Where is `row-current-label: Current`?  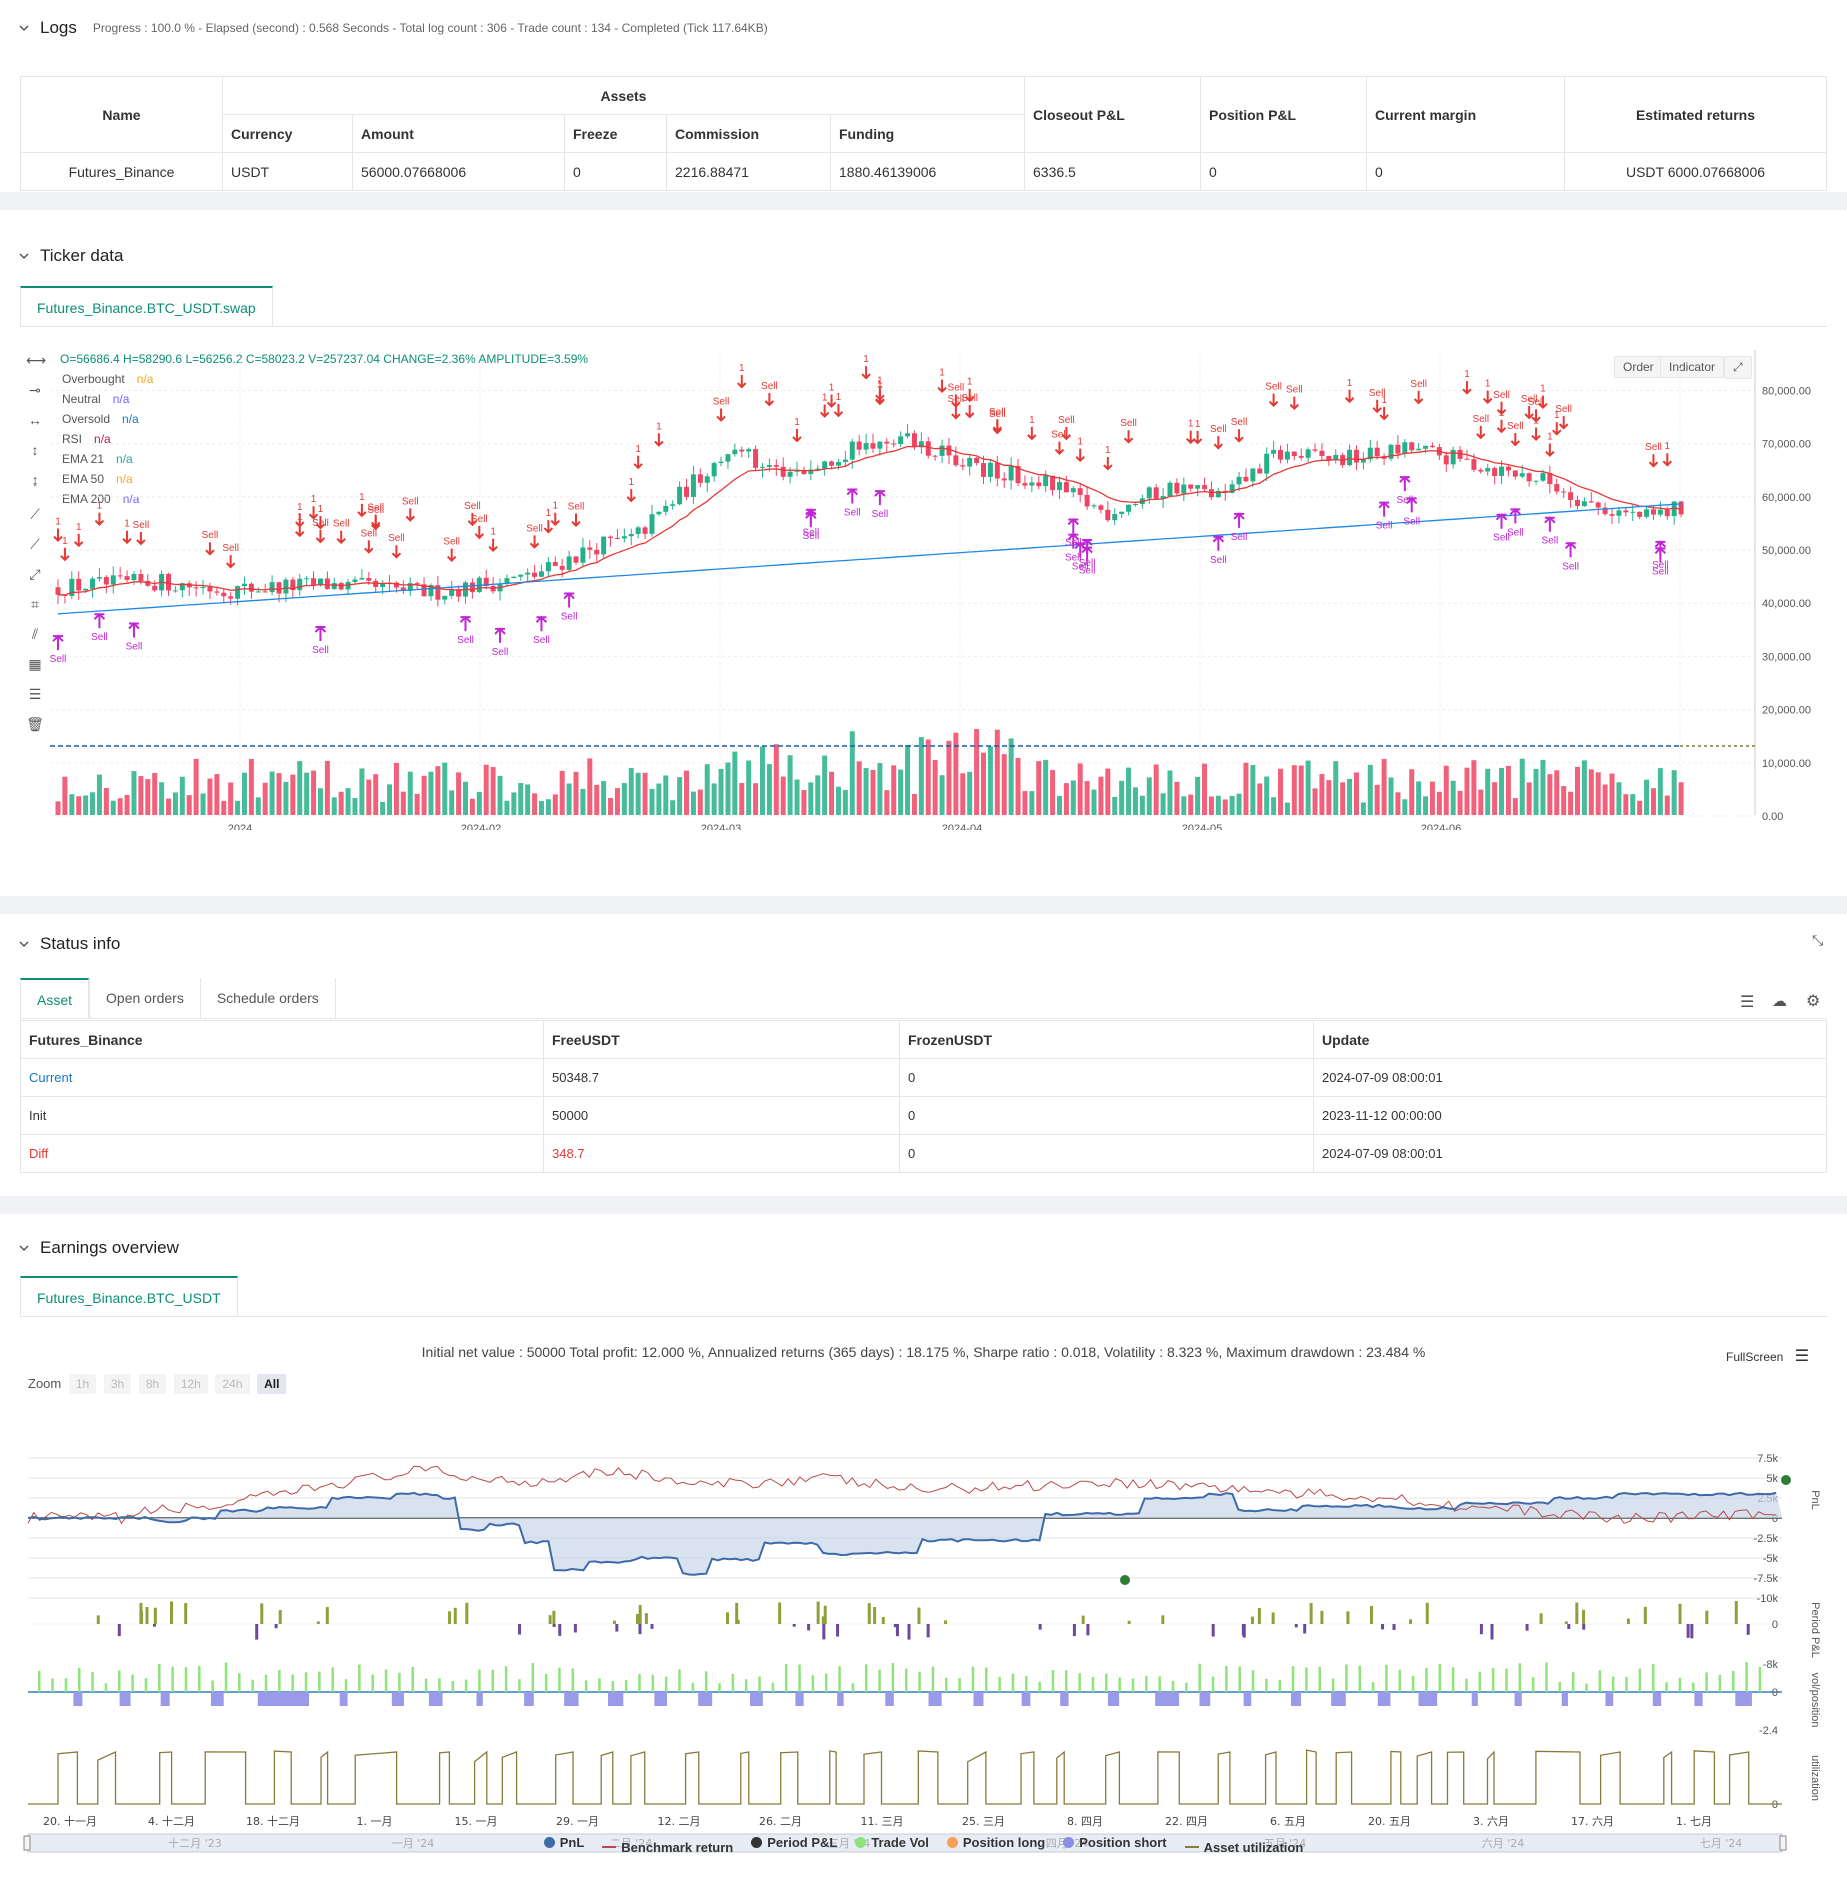
row-current-label: Current is located at coordinates (282, 1077).